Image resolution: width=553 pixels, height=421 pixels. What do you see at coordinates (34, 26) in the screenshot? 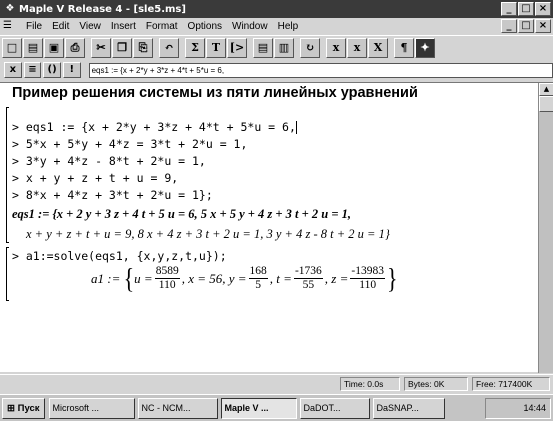
I see `menu-file: File` at bounding box center [34, 26].